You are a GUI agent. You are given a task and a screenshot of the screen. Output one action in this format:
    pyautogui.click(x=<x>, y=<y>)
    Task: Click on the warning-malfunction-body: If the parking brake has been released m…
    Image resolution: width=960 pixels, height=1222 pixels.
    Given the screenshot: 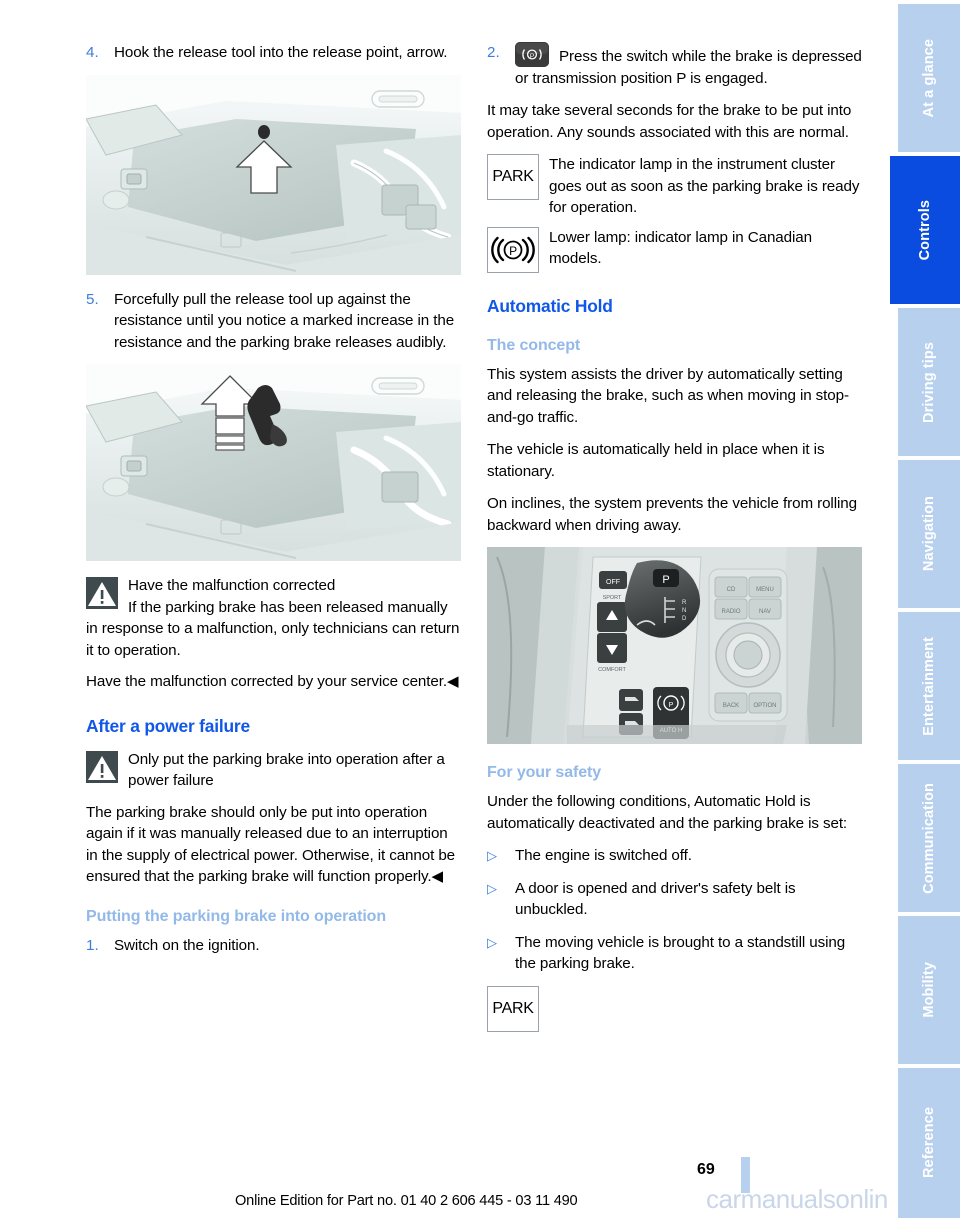 What is the action you would take?
    pyautogui.click(x=273, y=628)
    